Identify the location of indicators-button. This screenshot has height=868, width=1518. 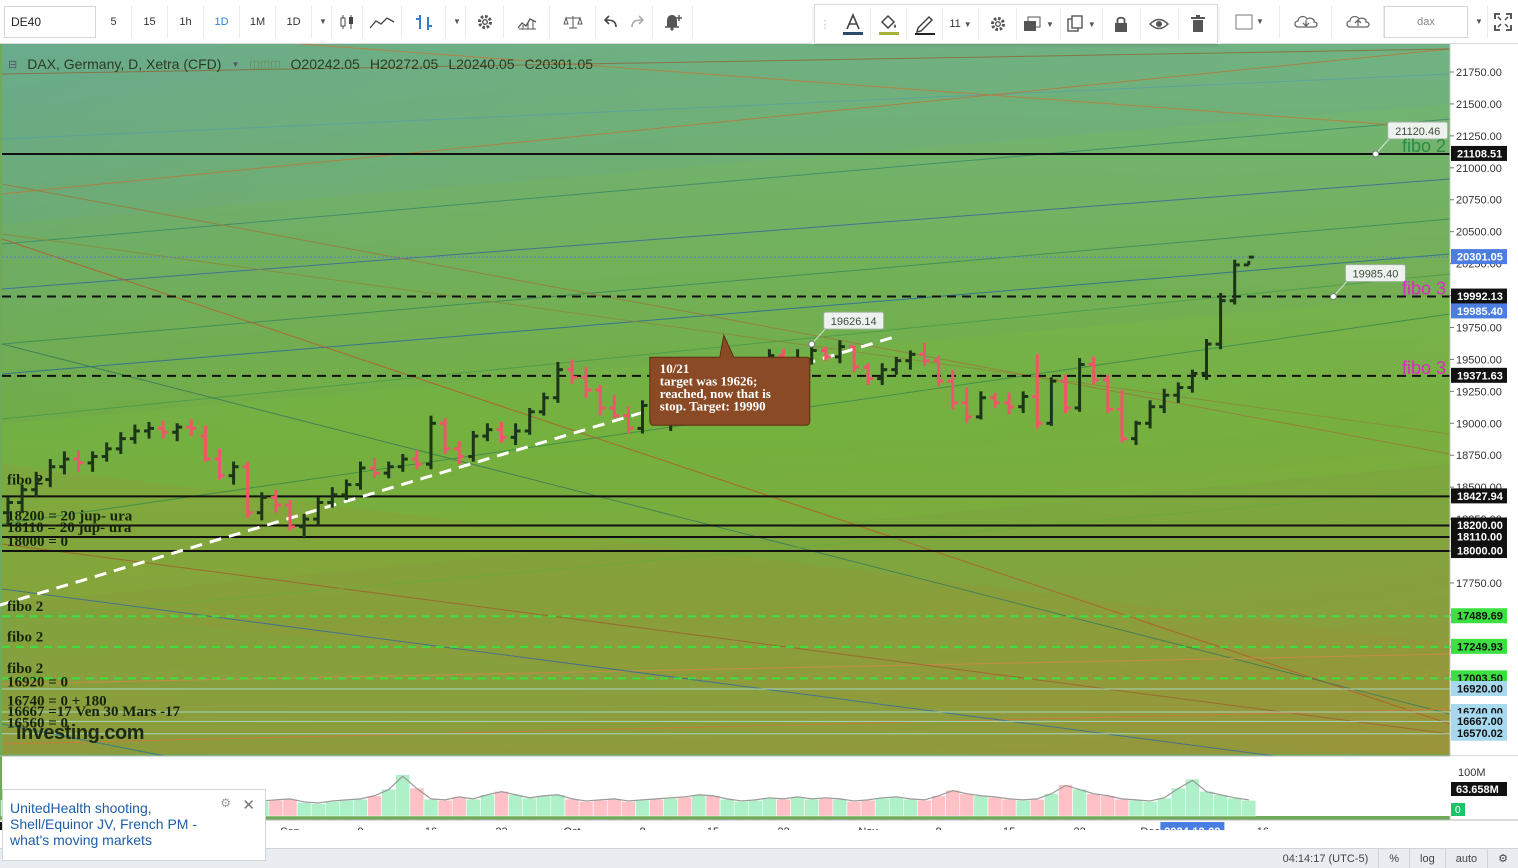
(527, 21).